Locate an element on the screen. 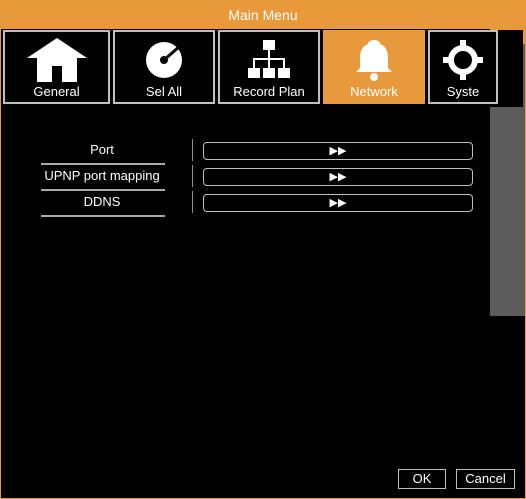  ddns-open-button: ▶▶ is located at coordinates (338, 203).